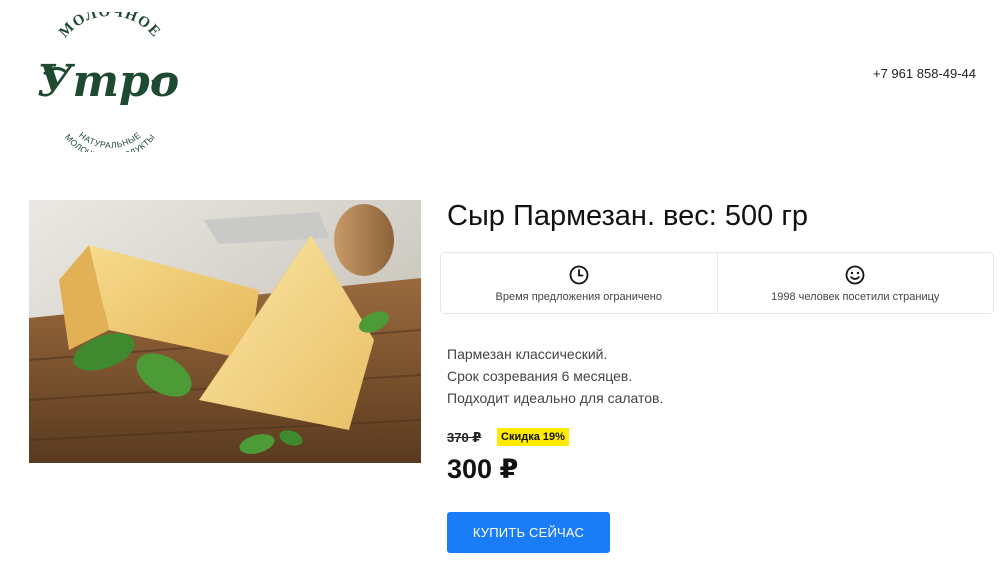 This screenshot has width=1000, height=584. I want to click on logo-script: Утро, so click(108, 81).